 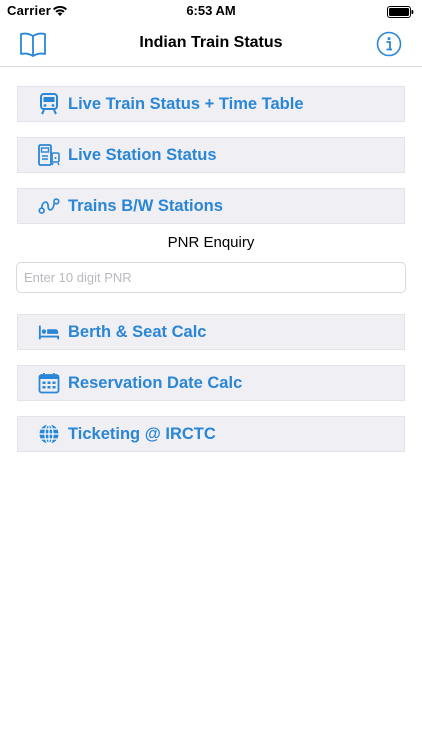 What do you see at coordinates (49, 155) in the screenshot?
I see `station-icon` at bounding box center [49, 155].